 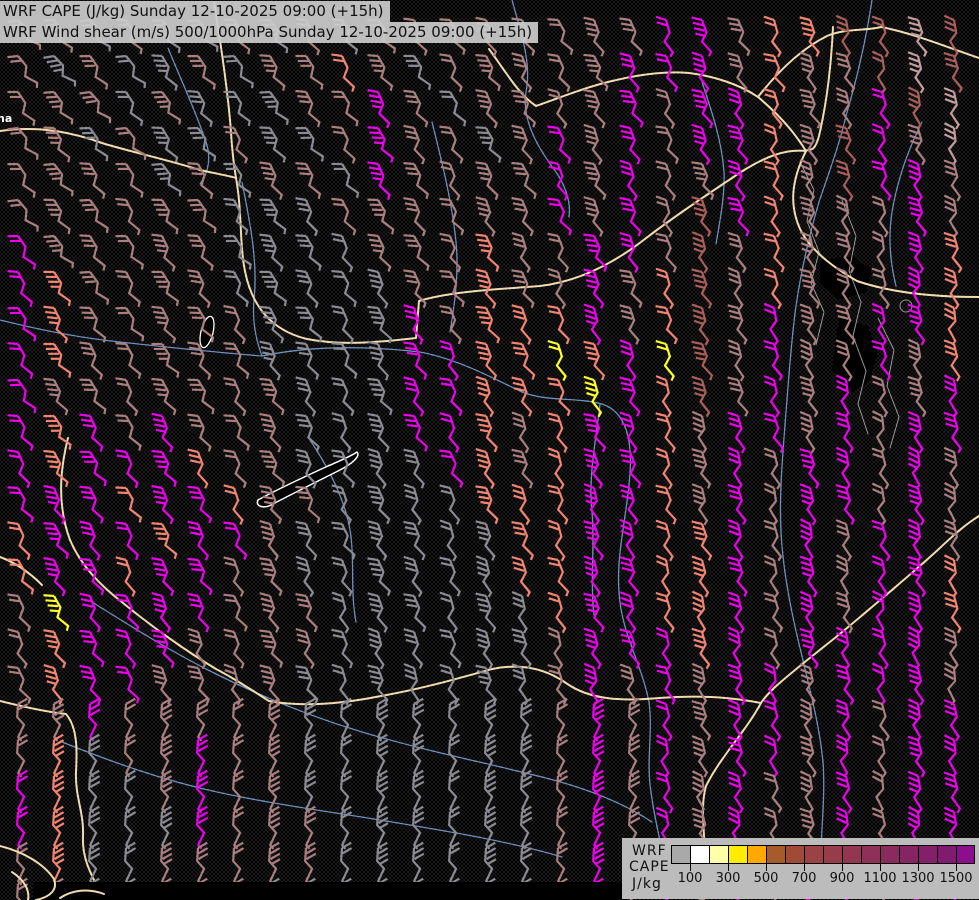 What do you see at coordinates (918, 878) in the screenshot?
I see `legend-tick-label: 1300` at bounding box center [918, 878].